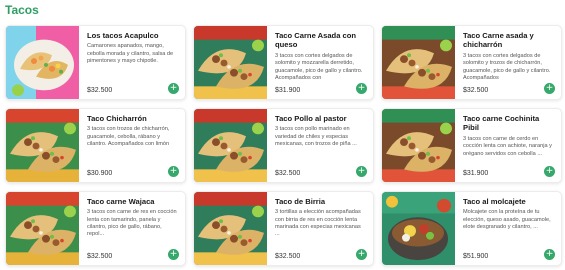  I want to click on product-name: Los tacos Acapulco, so click(123, 35).